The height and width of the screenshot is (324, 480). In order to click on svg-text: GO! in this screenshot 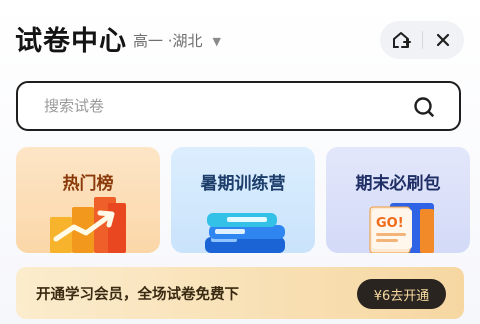, I will do `click(390, 223)`.